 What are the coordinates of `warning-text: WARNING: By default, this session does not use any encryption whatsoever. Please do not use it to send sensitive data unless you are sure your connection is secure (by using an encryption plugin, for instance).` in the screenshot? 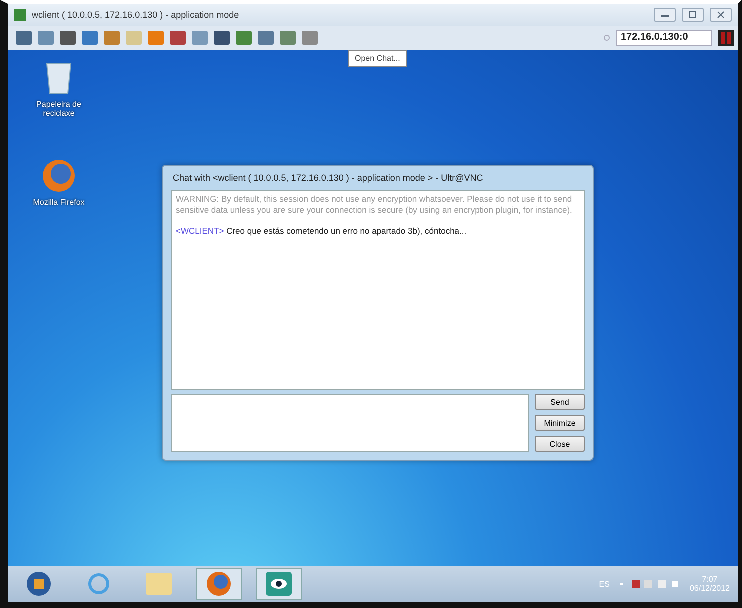 It's located at (375, 205).